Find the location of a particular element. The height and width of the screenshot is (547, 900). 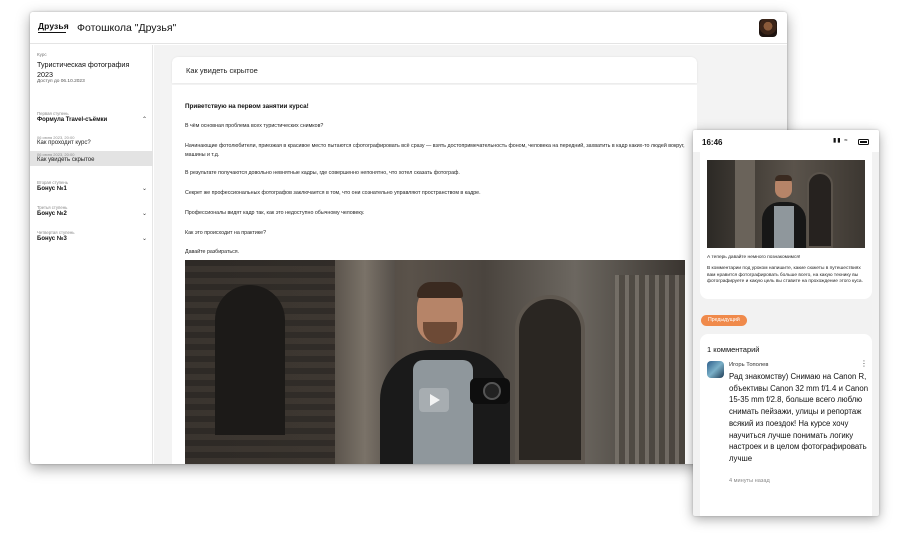

signal-icon: ▮▮ ≈ is located at coordinates (841, 141).